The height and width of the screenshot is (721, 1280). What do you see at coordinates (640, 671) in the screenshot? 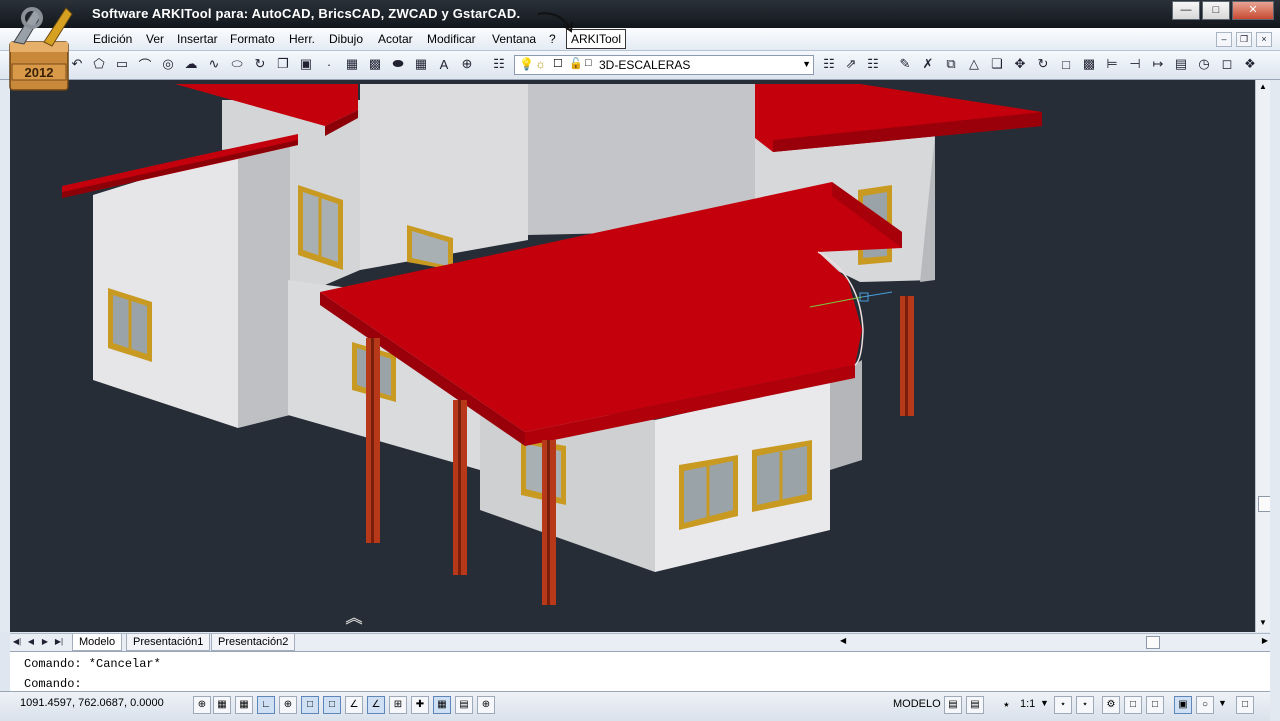
I see `command-line: Comando: *Cancelar* Comando:` at bounding box center [640, 671].